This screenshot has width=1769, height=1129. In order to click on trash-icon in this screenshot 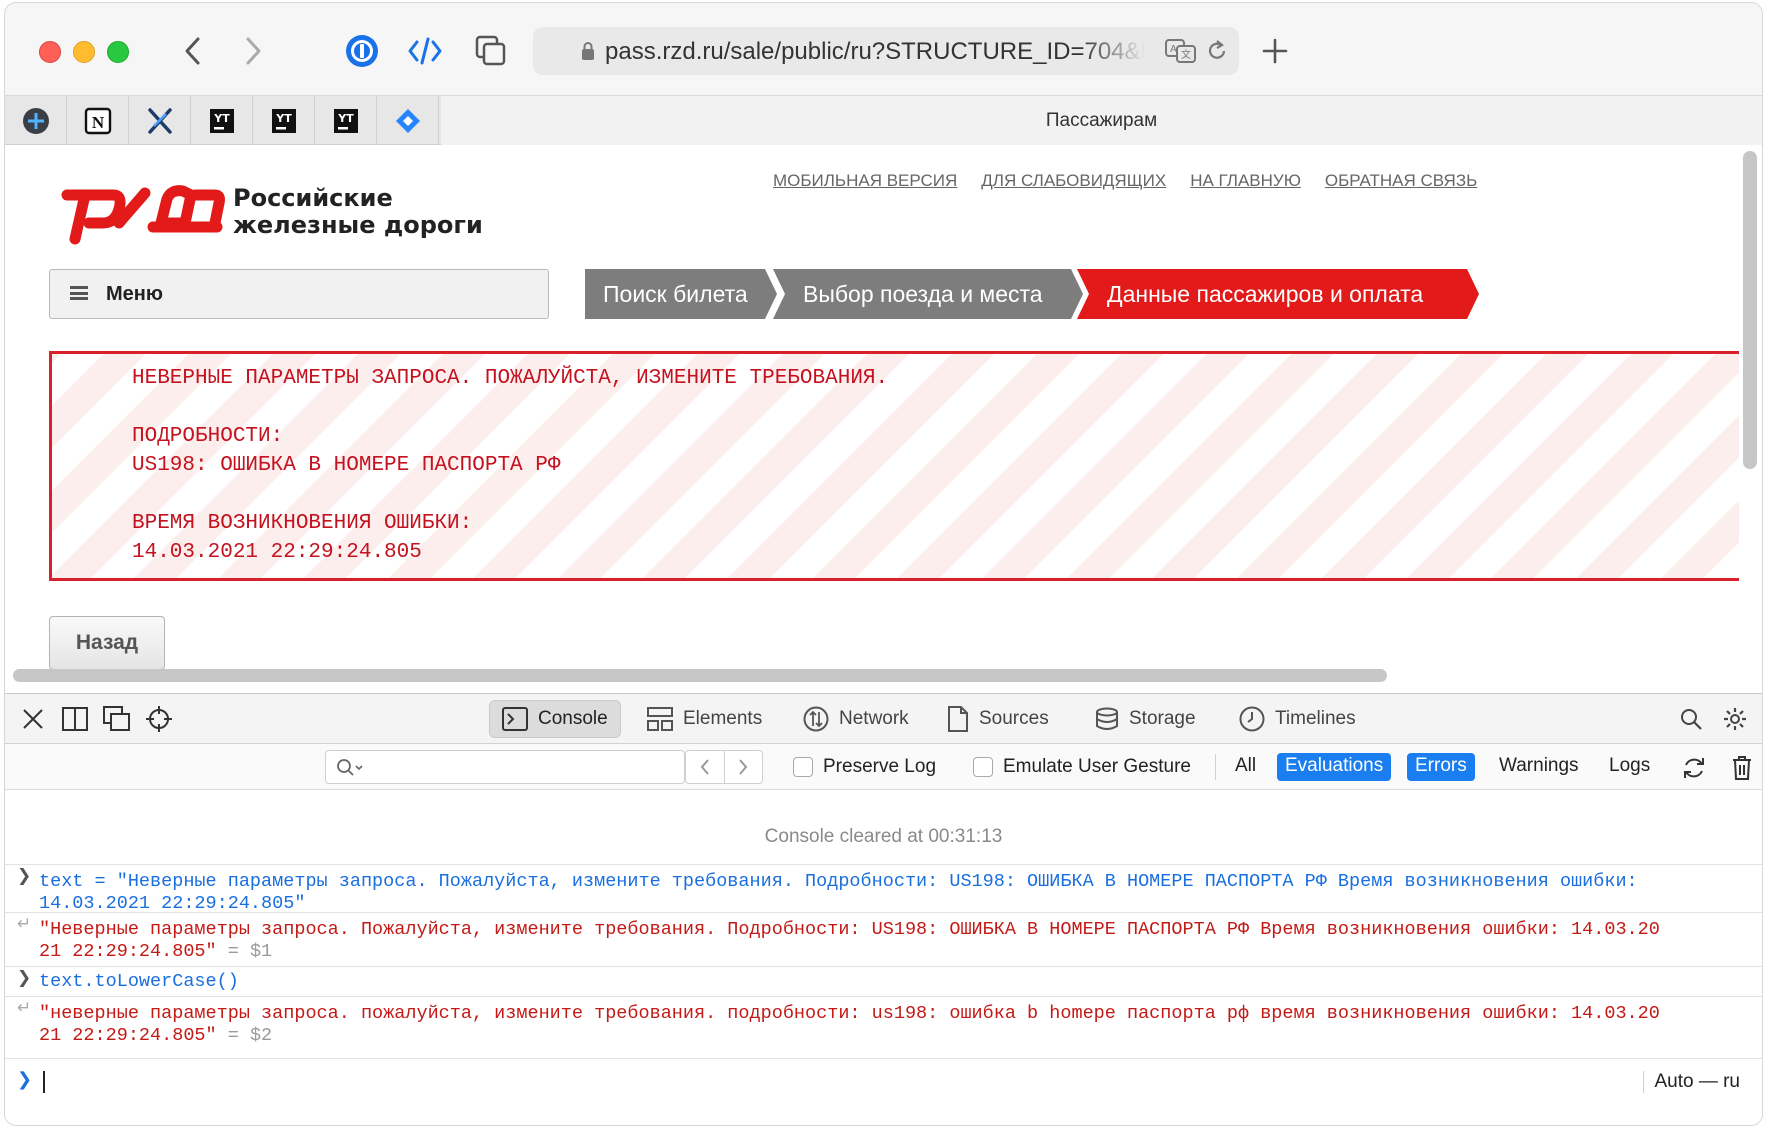, I will do `click(1742, 768)`.